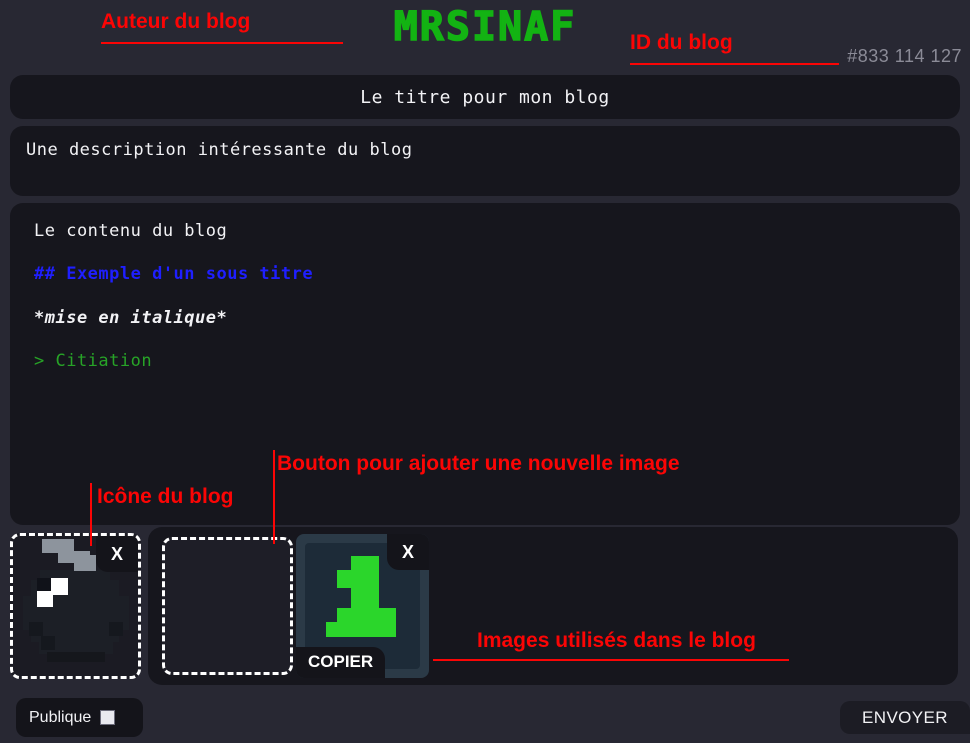 This screenshot has width=970, height=743. What do you see at coordinates (75, 606) in the screenshot?
I see `blog-icon-slot: X` at bounding box center [75, 606].